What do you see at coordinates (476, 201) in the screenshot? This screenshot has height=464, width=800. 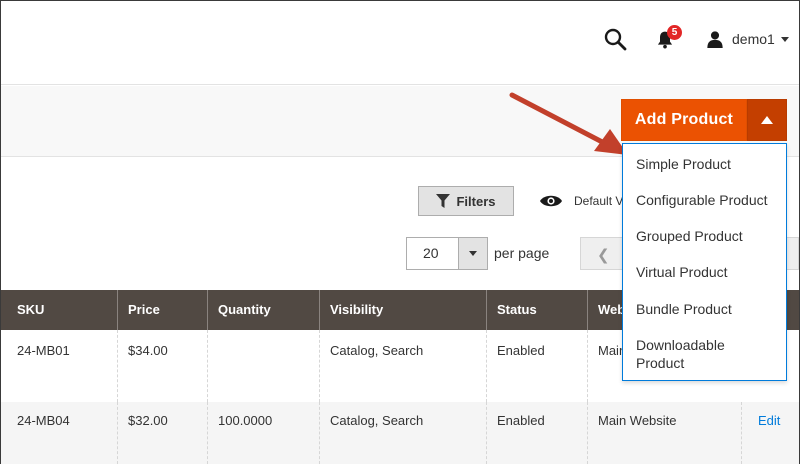 I see `filters-label: Filters` at bounding box center [476, 201].